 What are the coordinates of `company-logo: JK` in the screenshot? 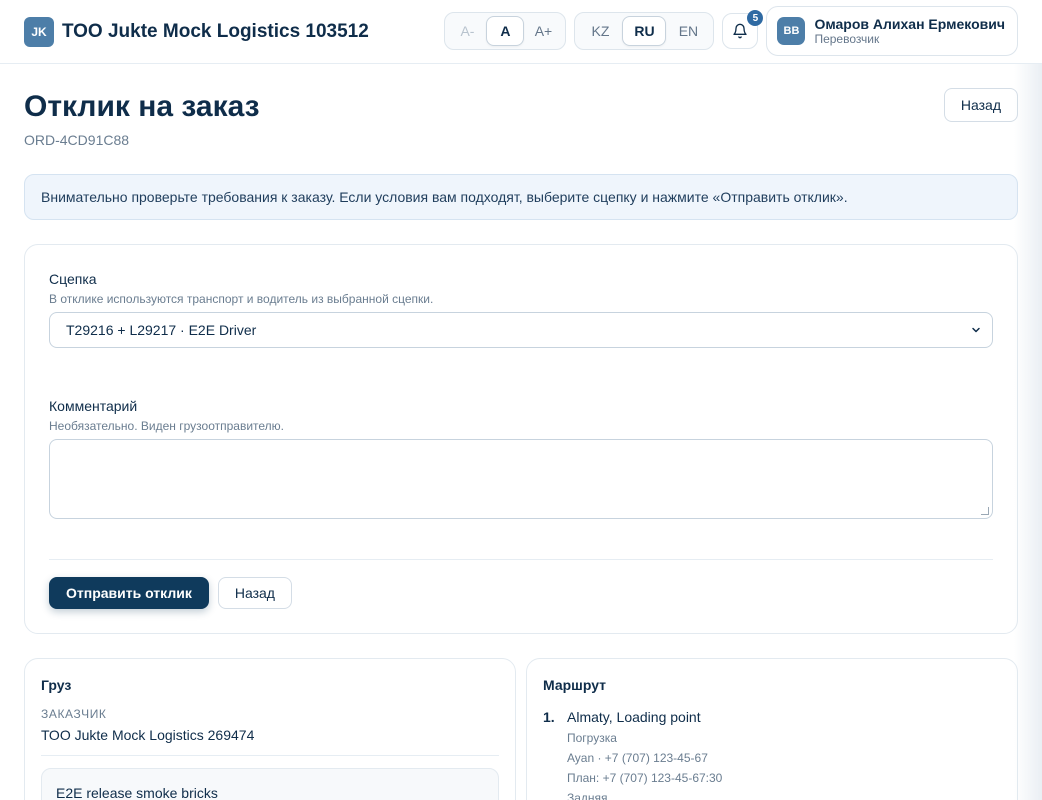 It's located at (39, 31).